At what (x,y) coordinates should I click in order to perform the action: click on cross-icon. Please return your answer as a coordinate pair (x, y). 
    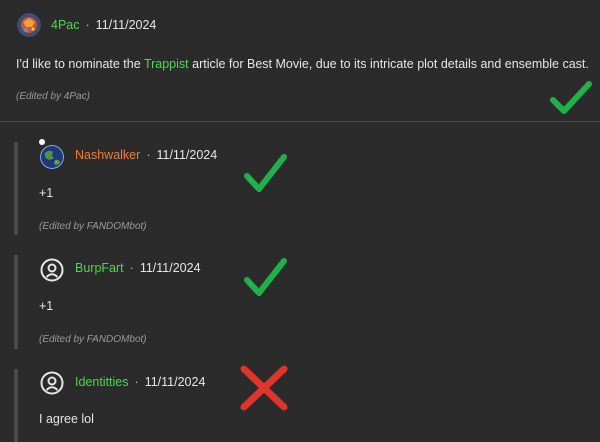
    Looking at the image, I should click on (264, 388).